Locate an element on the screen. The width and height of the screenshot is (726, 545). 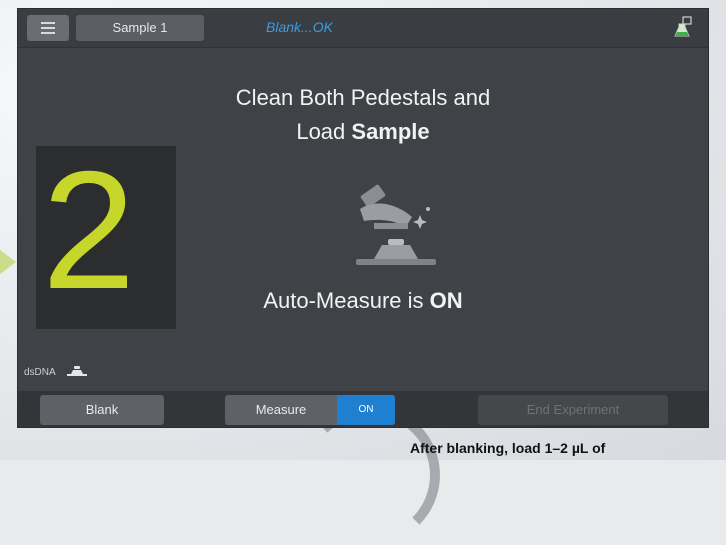
instruction-emphasis: Sample is located at coordinates (390, 131).